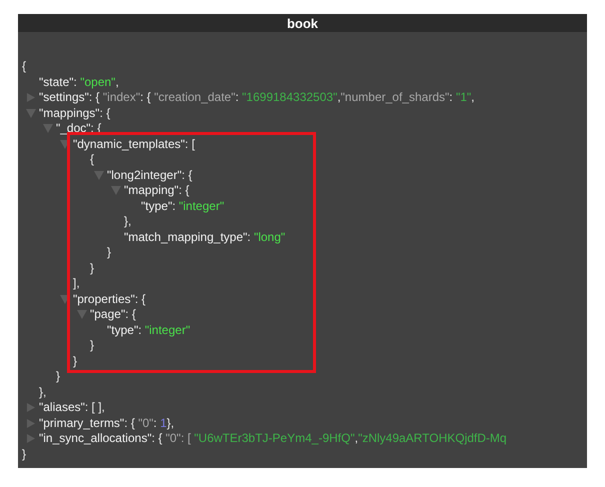 Image resolution: width=605 pixels, height=487 pixels. Describe the element at coordinates (149, 175) in the screenshot. I see `code-line: "long2integer": {` at that location.